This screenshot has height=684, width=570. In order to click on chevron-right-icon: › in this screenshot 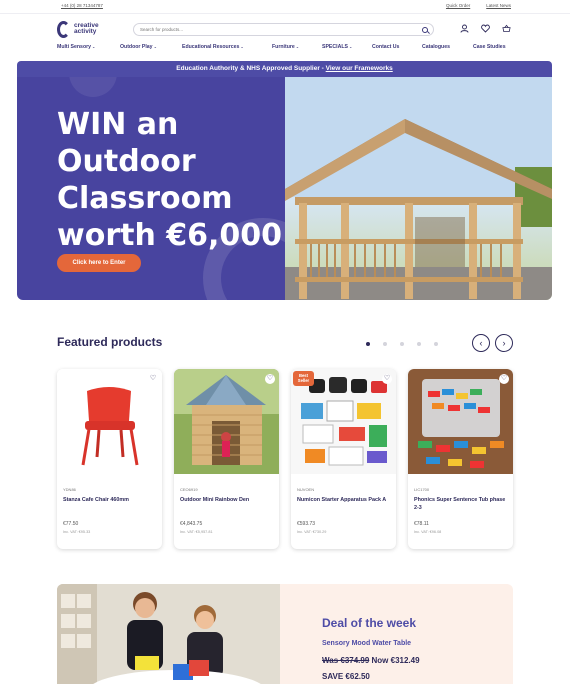, I will do `click(504, 343)`.